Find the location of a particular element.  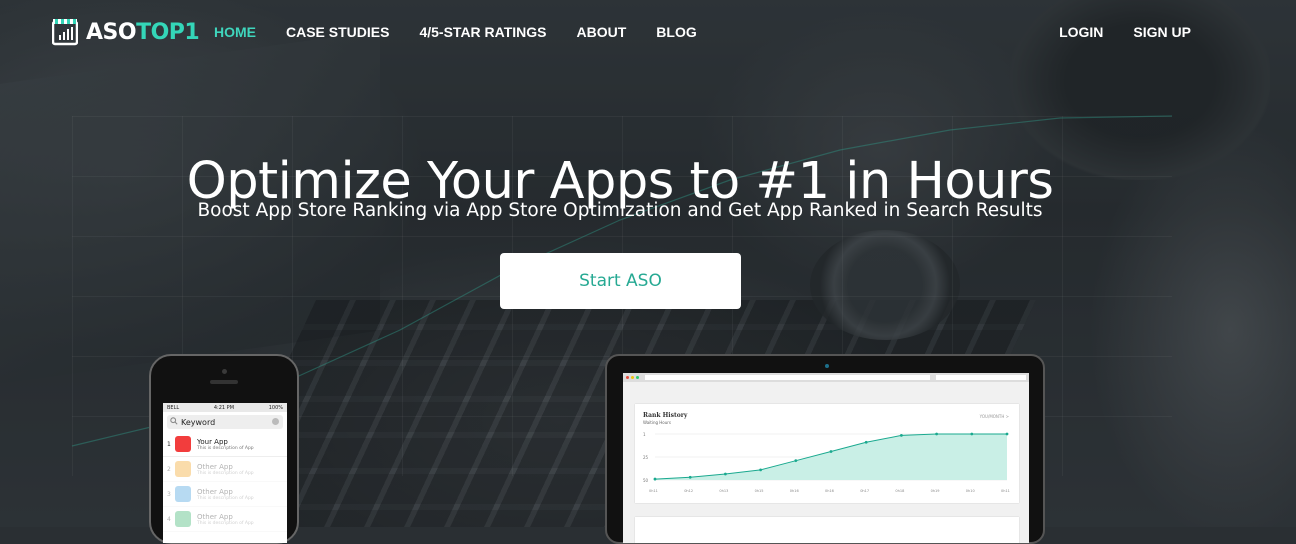

chart-board-icon is located at coordinates (65, 32).